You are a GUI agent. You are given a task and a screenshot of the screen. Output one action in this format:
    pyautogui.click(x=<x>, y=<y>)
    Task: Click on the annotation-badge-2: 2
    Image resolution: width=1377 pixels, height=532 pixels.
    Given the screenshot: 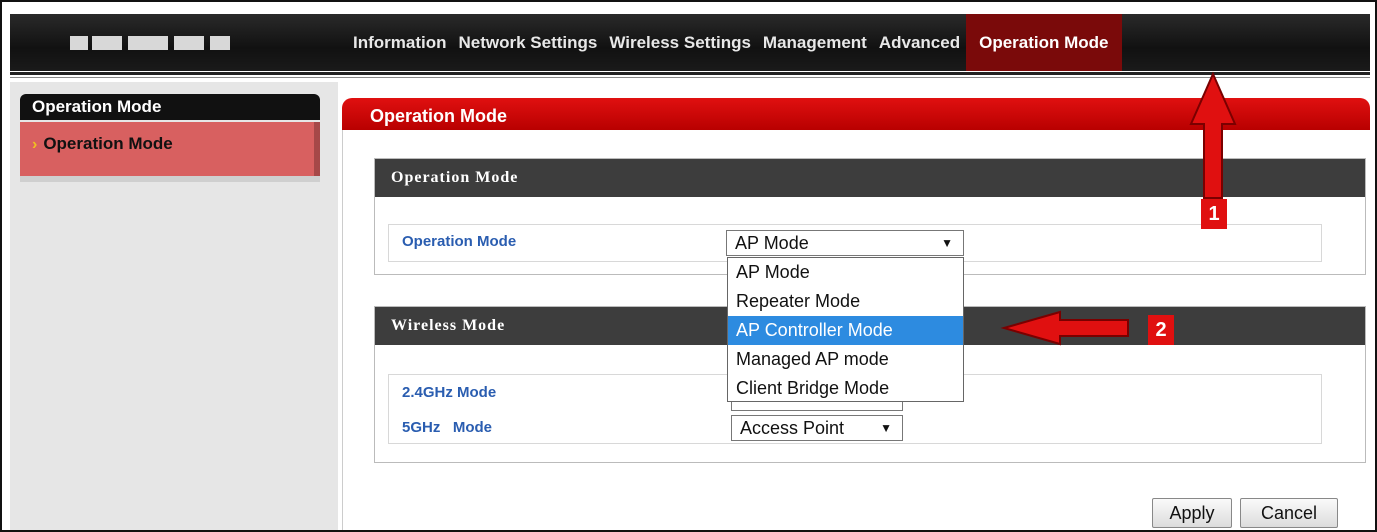 What is the action you would take?
    pyautogui.click(x=1161, y=330)
    